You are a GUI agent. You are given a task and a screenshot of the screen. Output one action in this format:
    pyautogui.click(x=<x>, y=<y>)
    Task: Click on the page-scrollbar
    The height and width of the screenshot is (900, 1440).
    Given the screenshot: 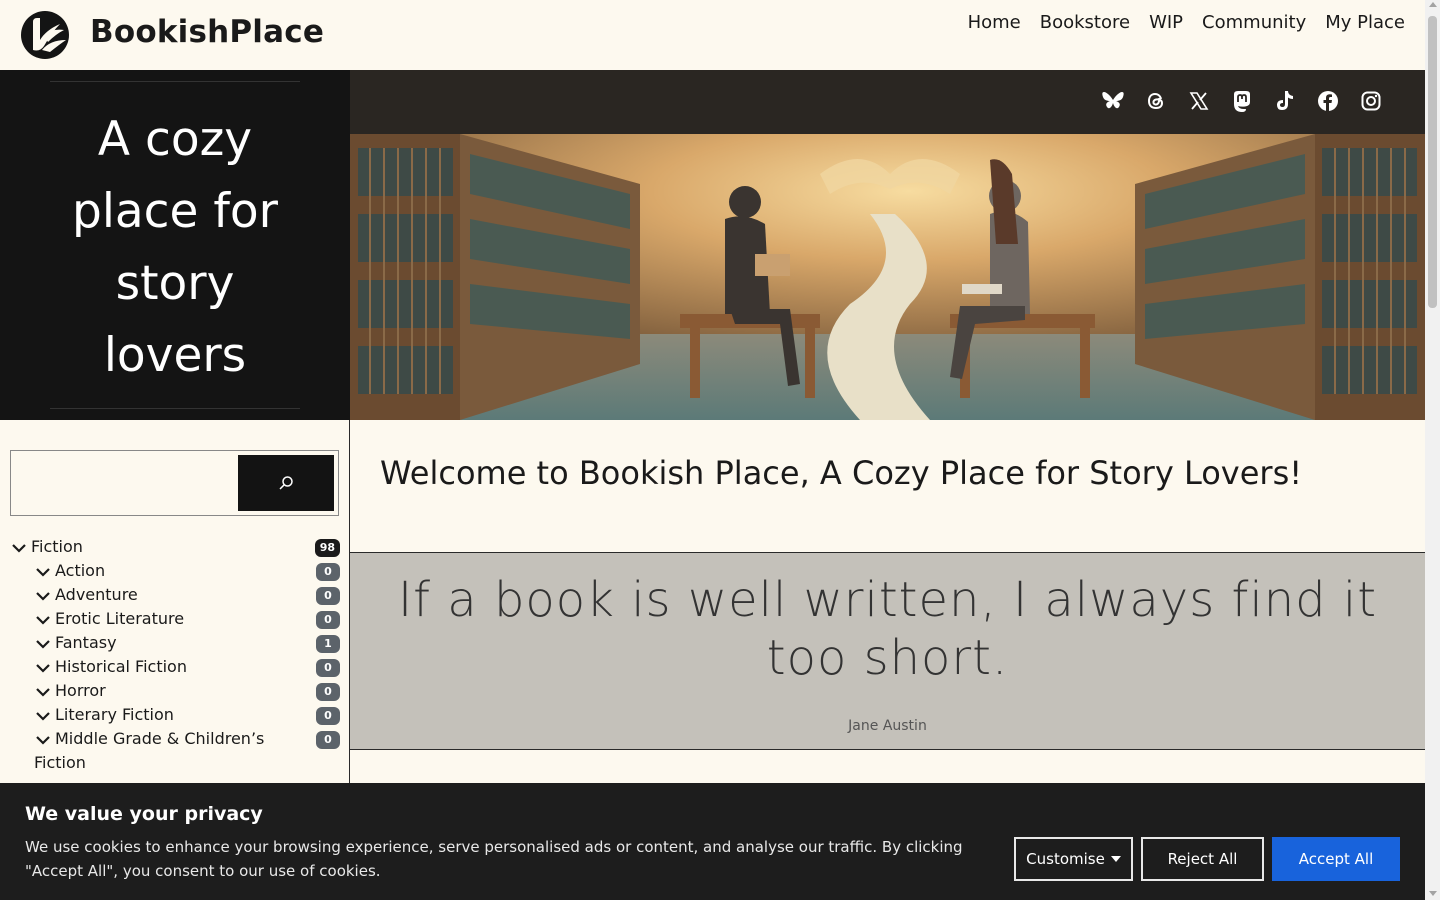 What is the action you would take?
    pyautogui.click(x=1432, y=450)
    